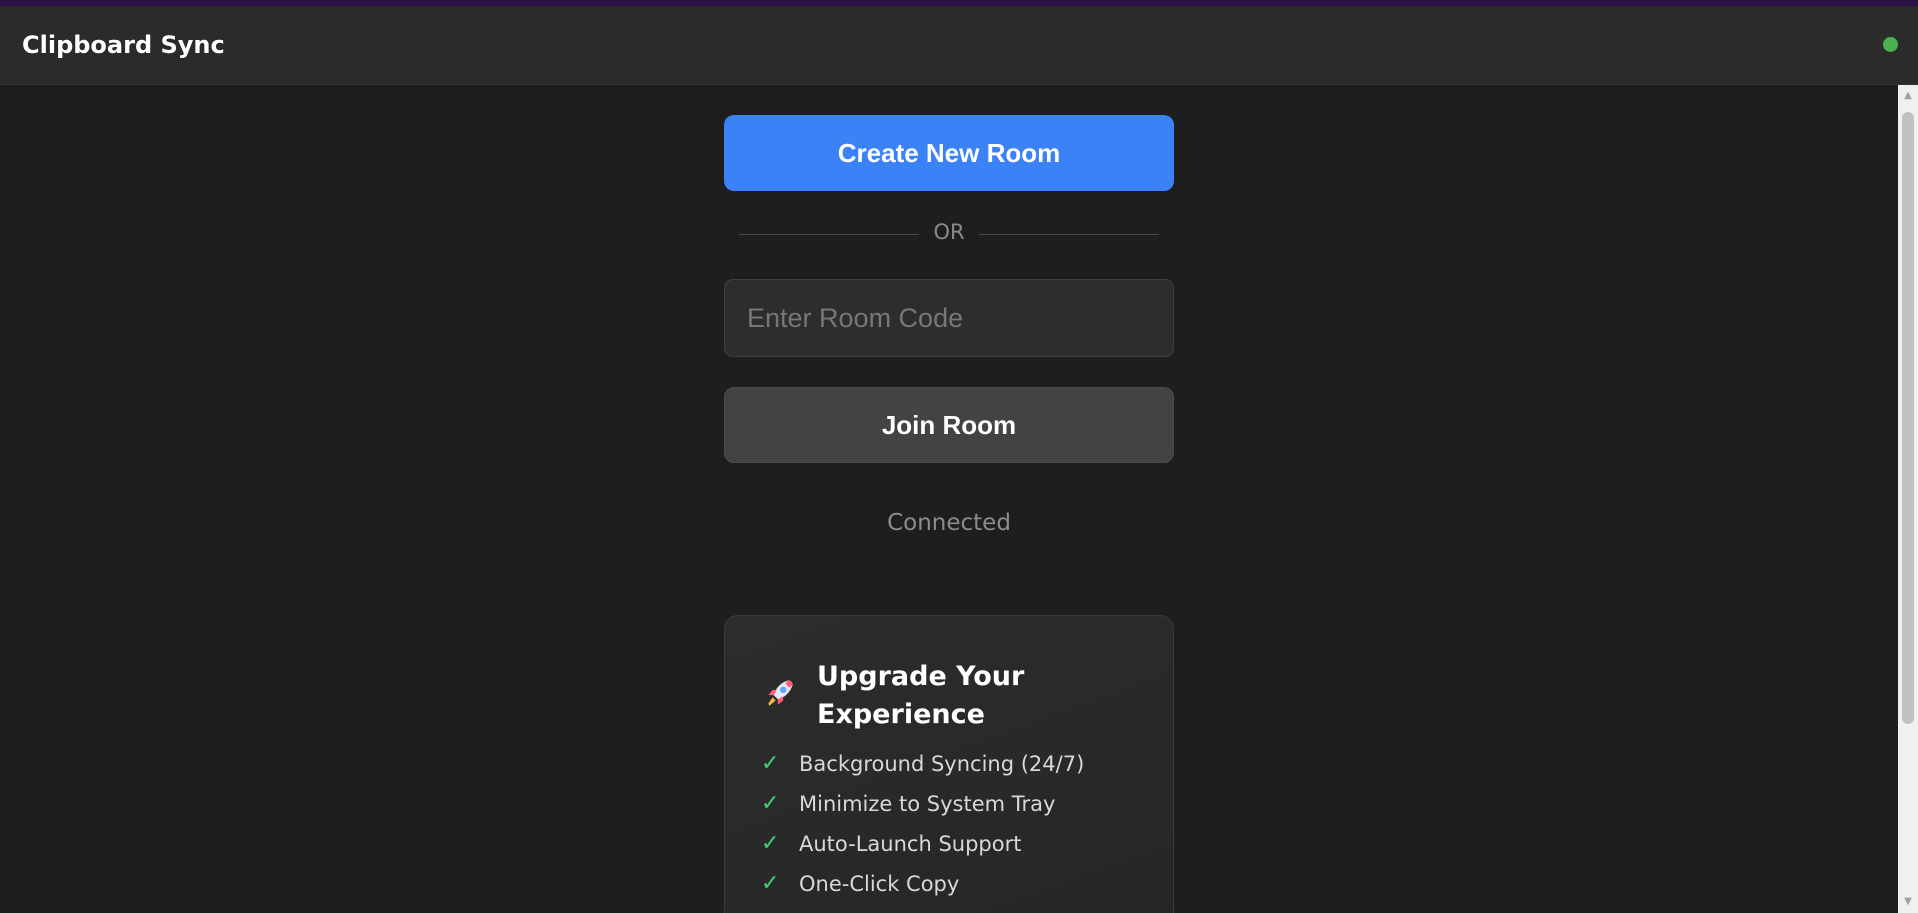 The width and height of the screenshot is (1918, 913). What do you see at coordinates (1069, 234) in the screenshot?
I see `divider-line-right` at bounding box center [1069, 234].